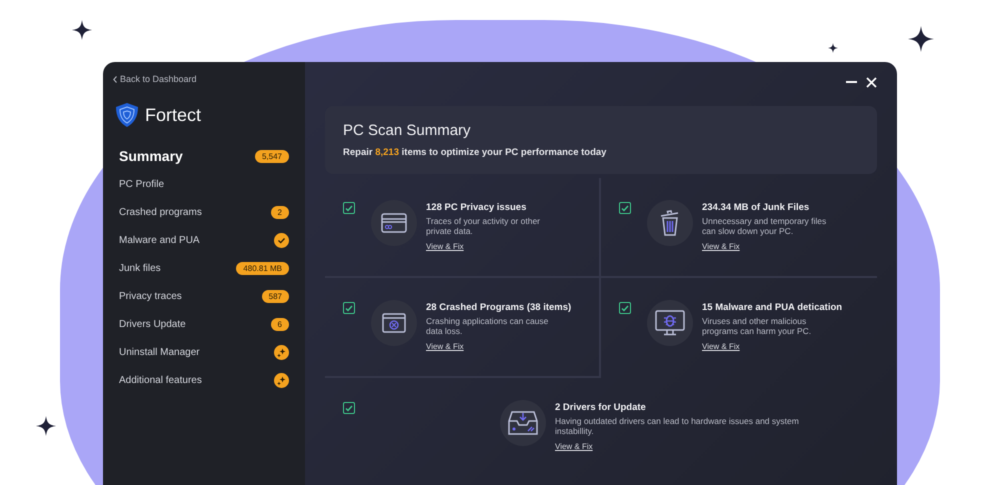 The height and width of the screenshot is (485, 1000). I want to click on card-icon, so click(394, 223).